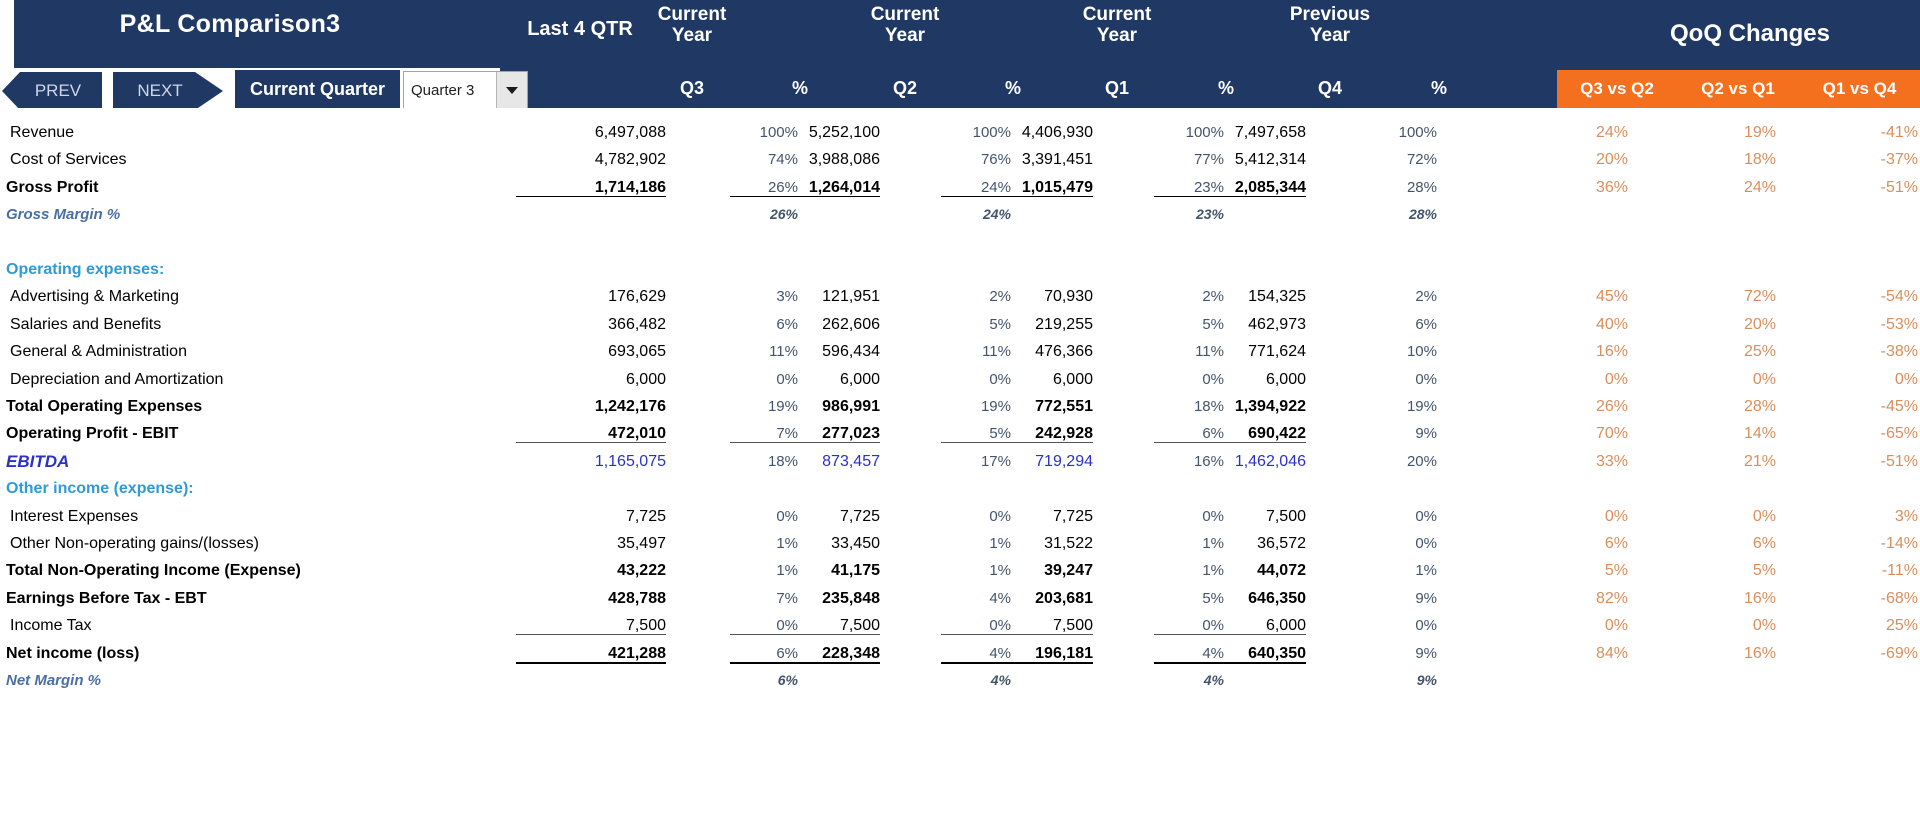  What do you see at coordinates (1117, 14) in the screenshot?
I see `group-header-q1-line1: Current` at bounding box center [1117, 14].